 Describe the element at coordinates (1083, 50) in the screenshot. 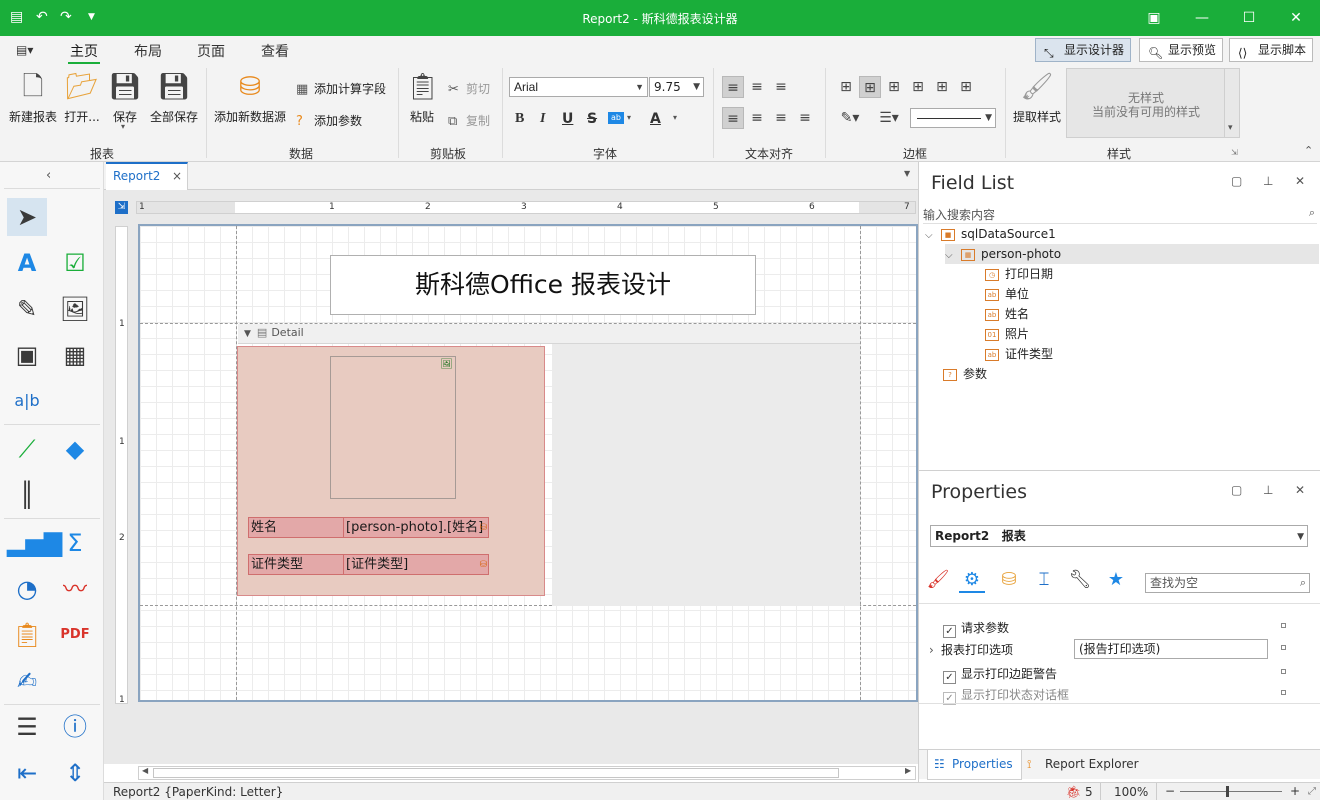

I see `show-designer-button: ⤡ 显示设计器` at that location.